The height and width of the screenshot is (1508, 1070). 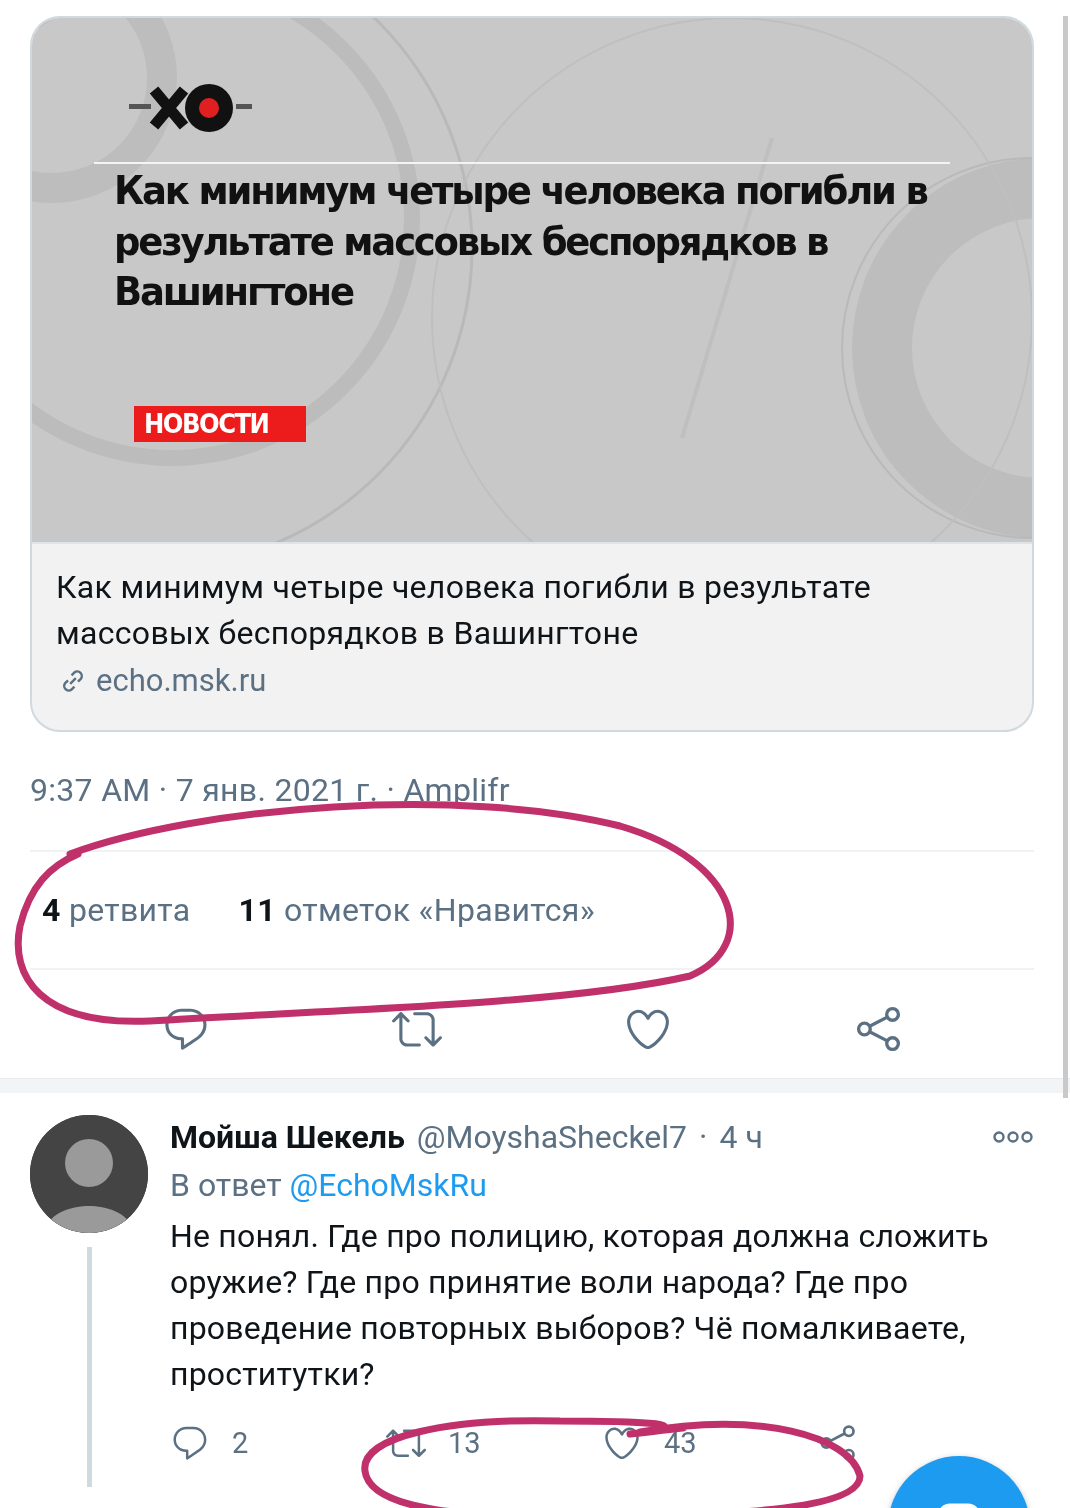 I want to click on tweet-time: 4 ч, so click(x=741, y=1137).